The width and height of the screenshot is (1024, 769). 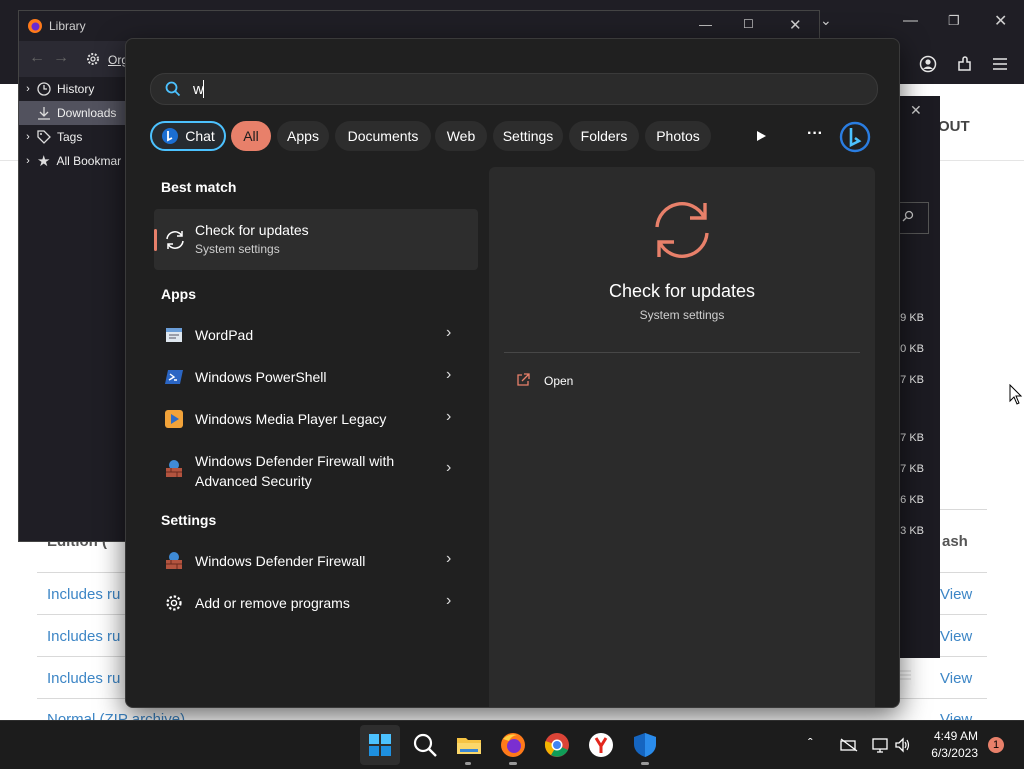 I want to click on more-filters-play-icon, so click(x=761, y=136).